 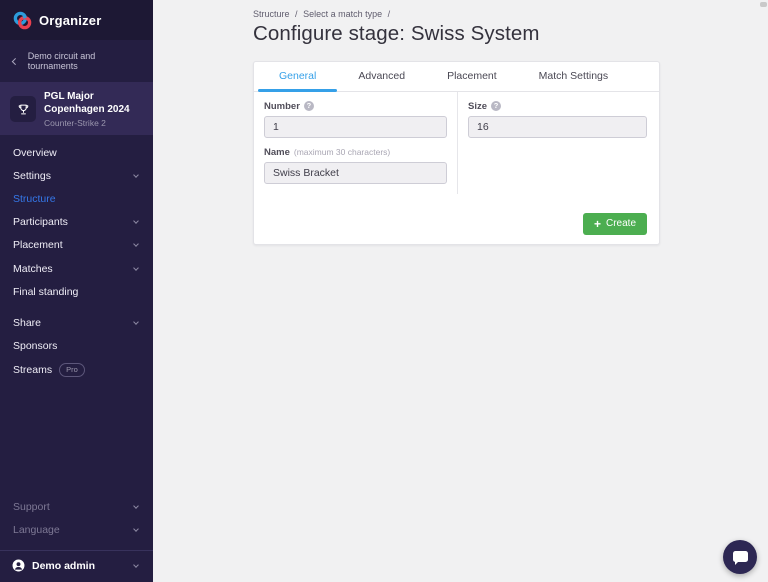 I want to click on number-label: Number ?, so click(x=355, y=106).